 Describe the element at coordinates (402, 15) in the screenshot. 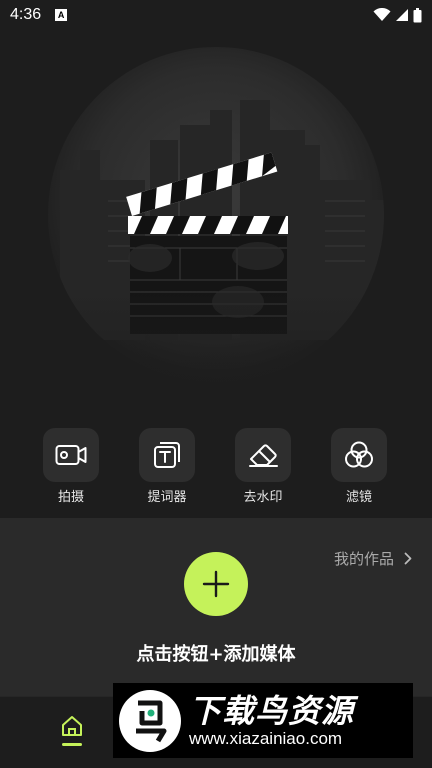

I see `signal-icon` at that location.